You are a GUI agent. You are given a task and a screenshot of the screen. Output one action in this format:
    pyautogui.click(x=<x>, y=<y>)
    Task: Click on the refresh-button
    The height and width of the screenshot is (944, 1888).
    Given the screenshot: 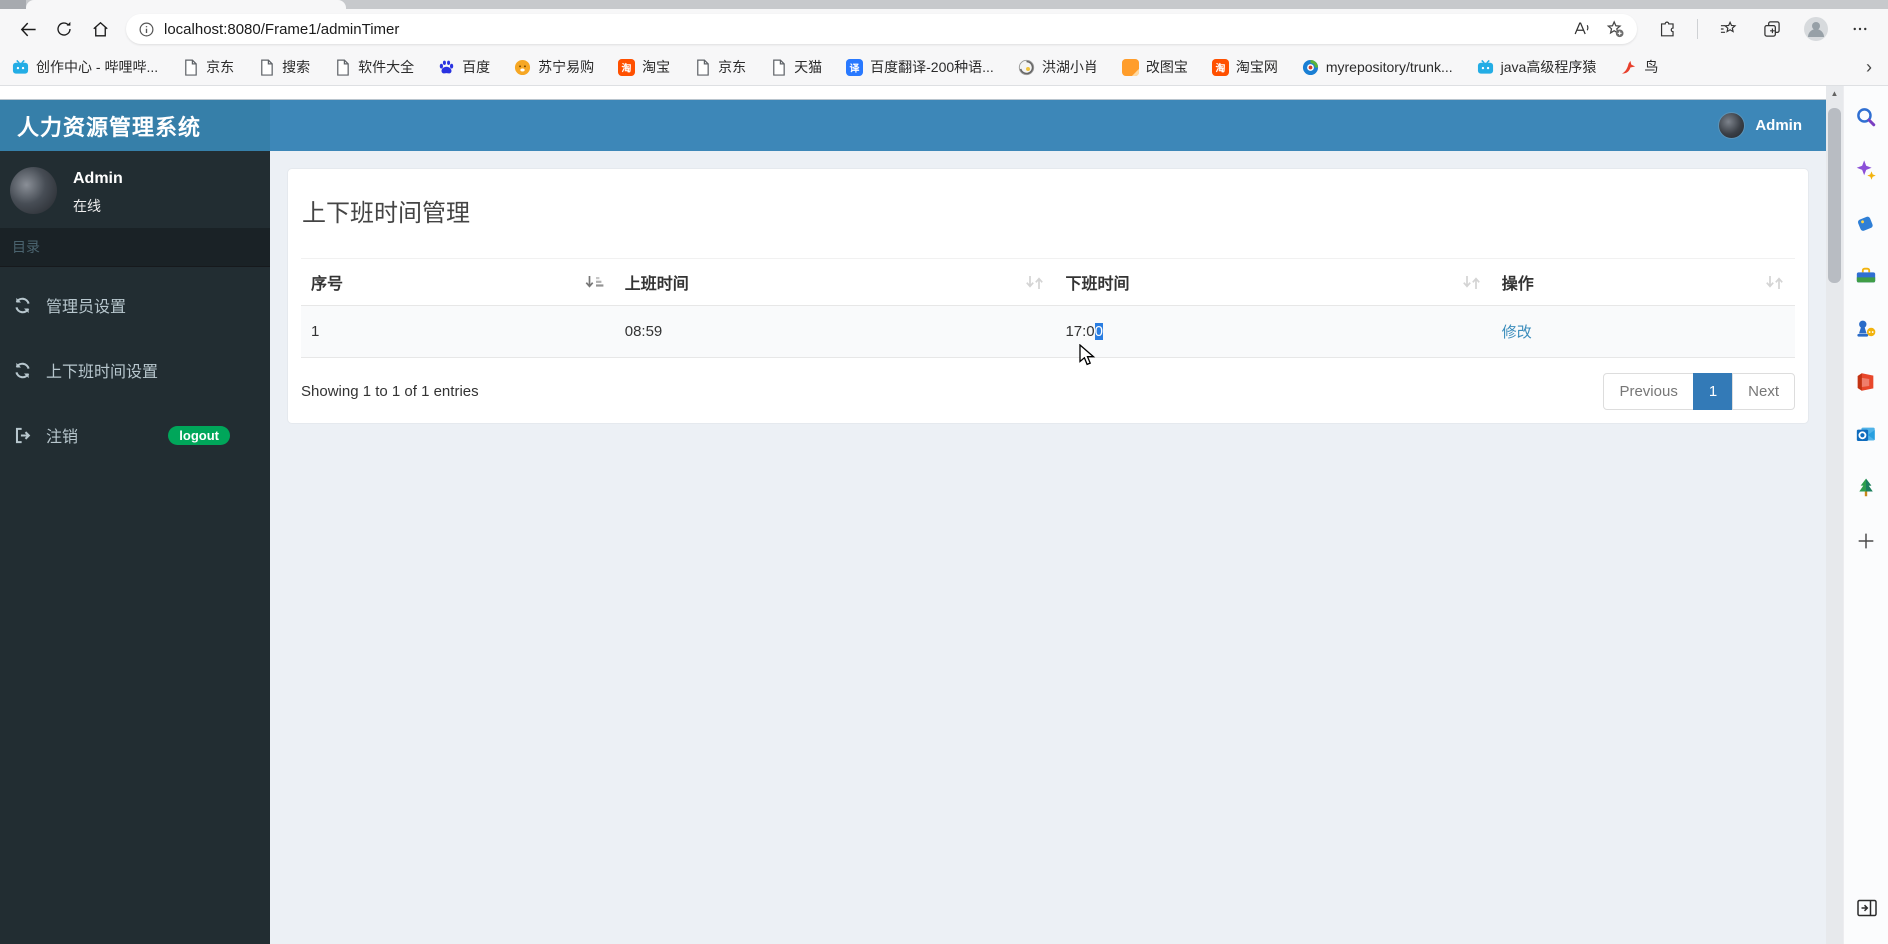 What is the action you would take?
    pyautogui.click(x=64, y=29)
    